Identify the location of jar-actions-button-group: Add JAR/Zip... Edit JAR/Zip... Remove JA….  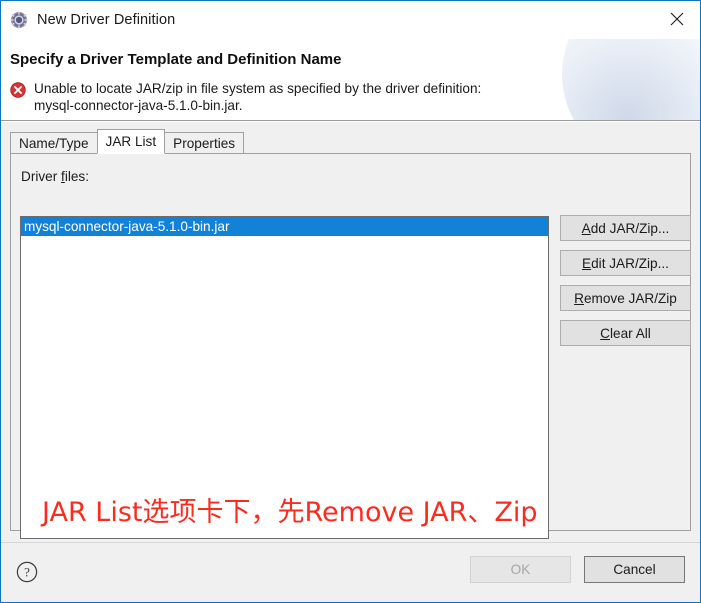
(625, 285).